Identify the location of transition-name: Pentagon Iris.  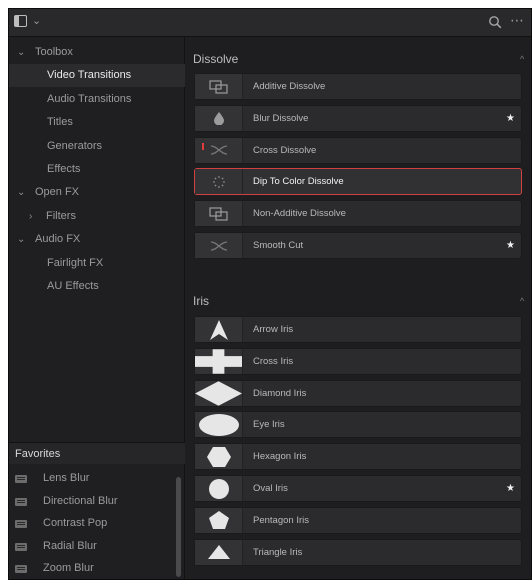
(281, 520).